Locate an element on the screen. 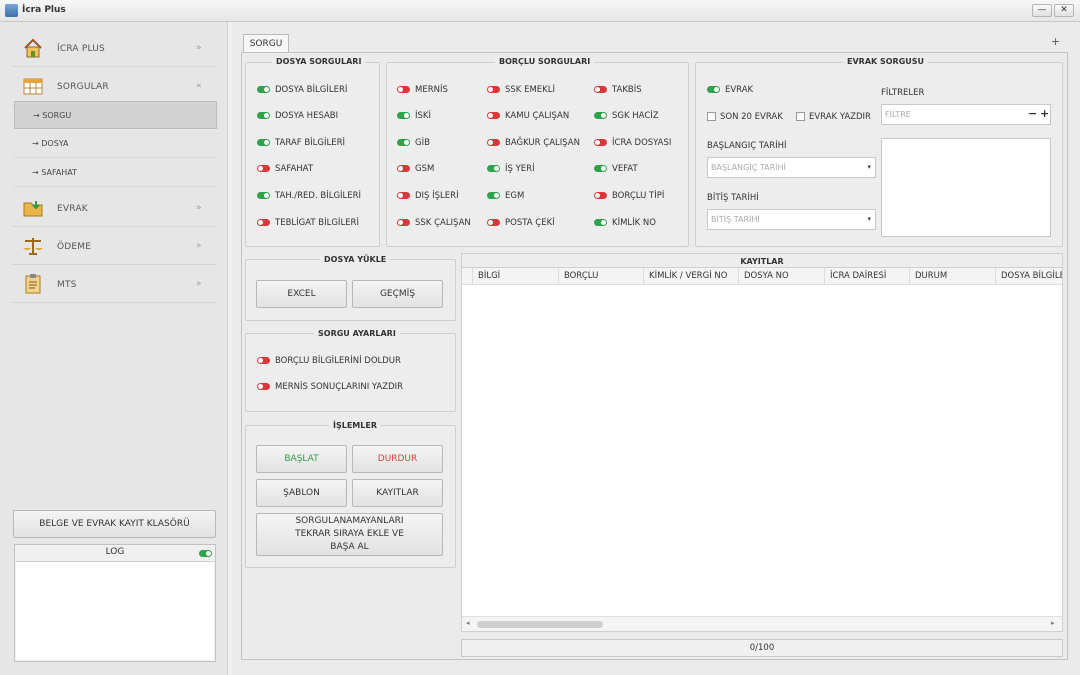 The height and width of the screenshot is (675, 1080). horizontal-scrollbar: ◂ ▸ is located at coordinates (762, 623).